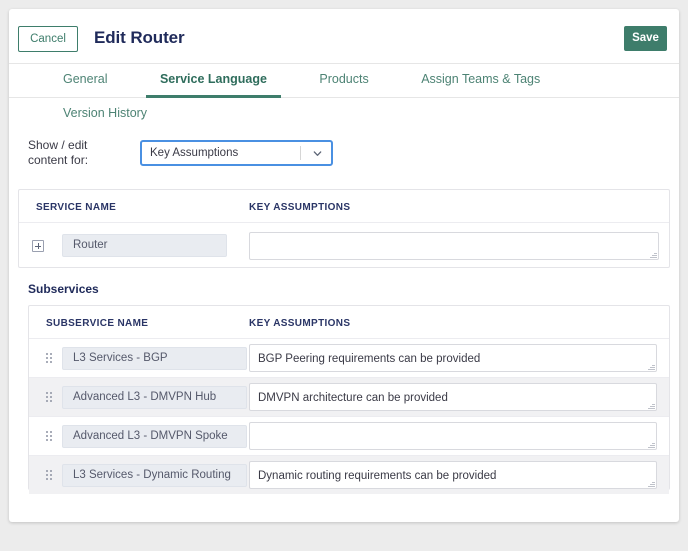 This screenshot has height=551, width=688. I want to click on subservice-name-column-header: SUBSERVICE NAME, so click(97, 323).